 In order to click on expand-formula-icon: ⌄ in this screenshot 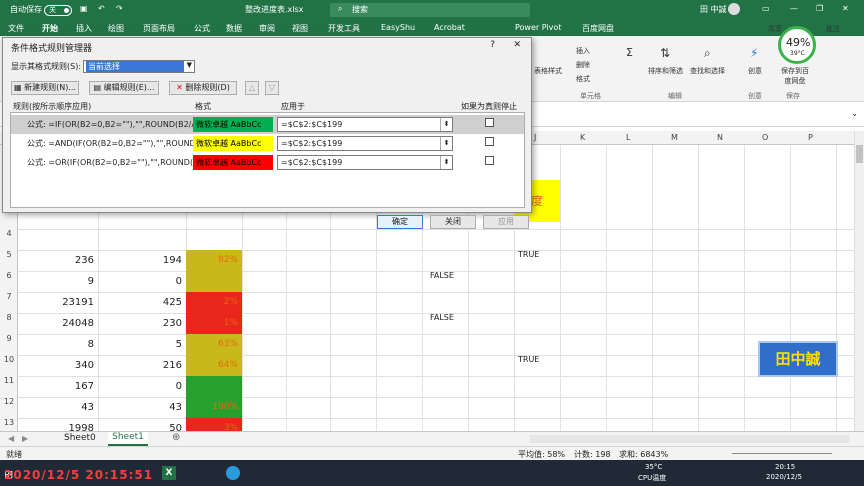, I will do `click(854, 113)`.